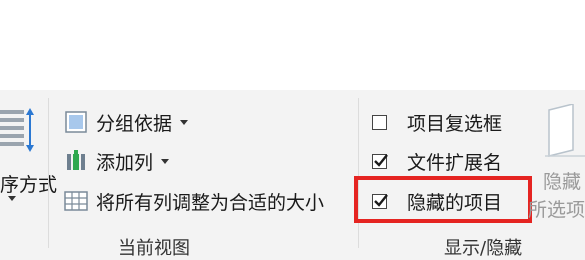 This screenshot has width=585, height=260. I want to click on file-name-extensions-checkbox, so click(380, 161).